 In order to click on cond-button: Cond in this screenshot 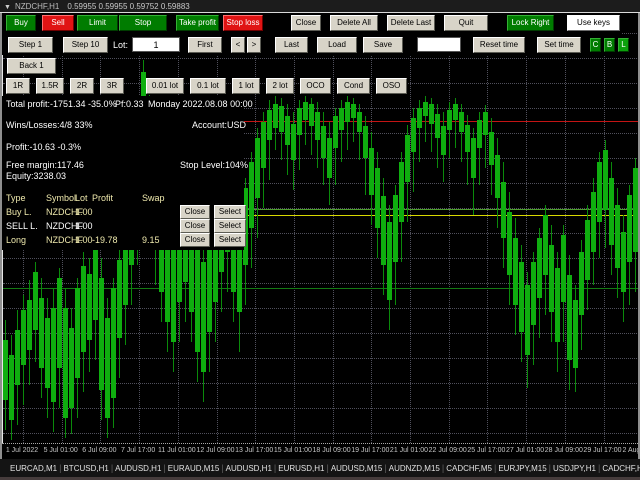, I will do `click(353, 86)`.